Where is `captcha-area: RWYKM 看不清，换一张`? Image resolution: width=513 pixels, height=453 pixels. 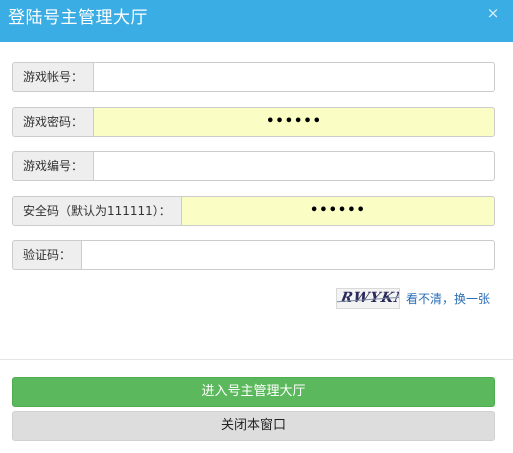
captcha-area: RWYKM 看不清，换一张 is located at coordinates (413, 298).